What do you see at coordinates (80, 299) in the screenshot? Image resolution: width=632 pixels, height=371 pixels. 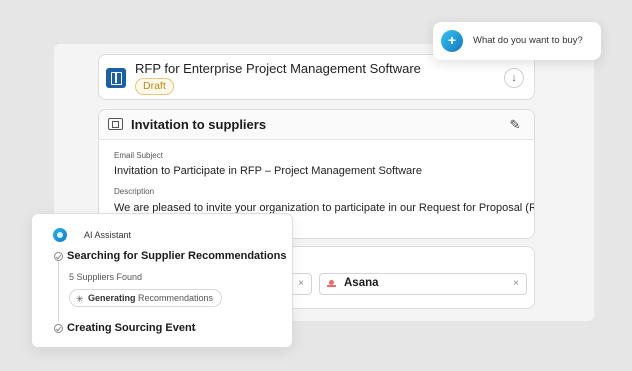 I see `sparkle-icon: ✳` at bounding box center [80, 299].